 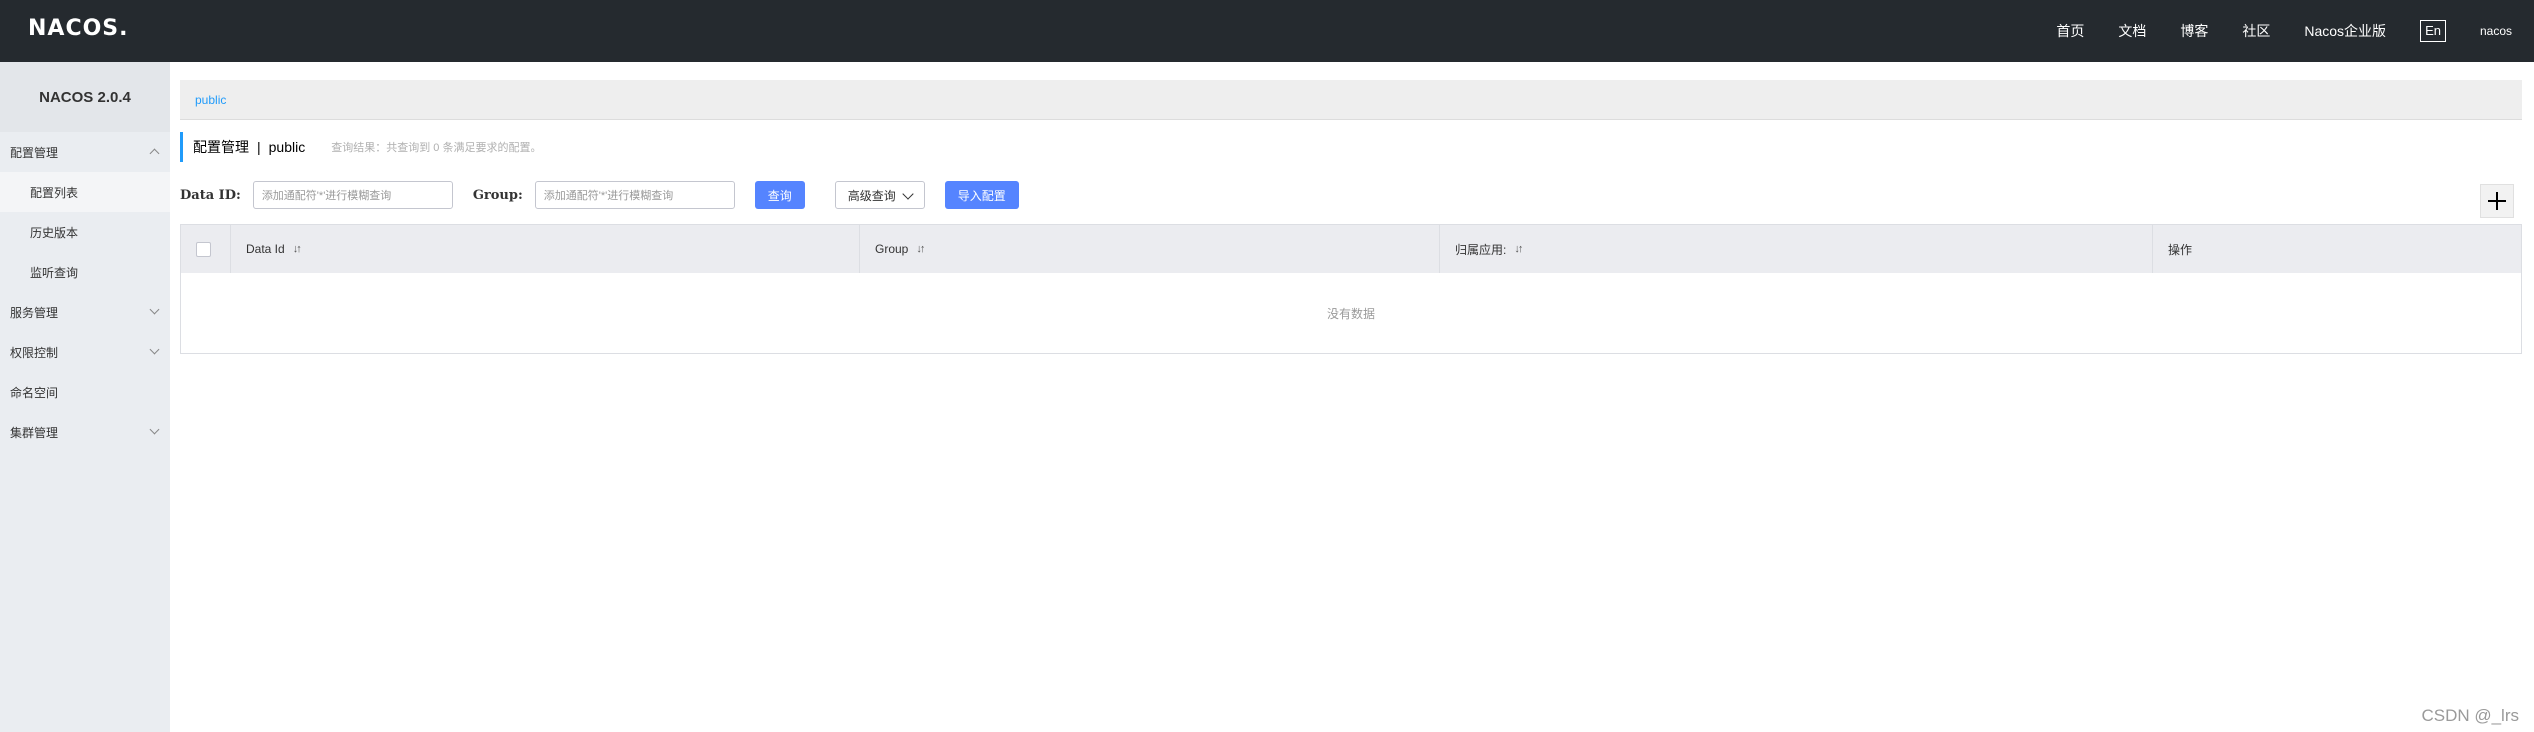 I want to click on language-toggle-button: En, so click(x=2433, y=31).